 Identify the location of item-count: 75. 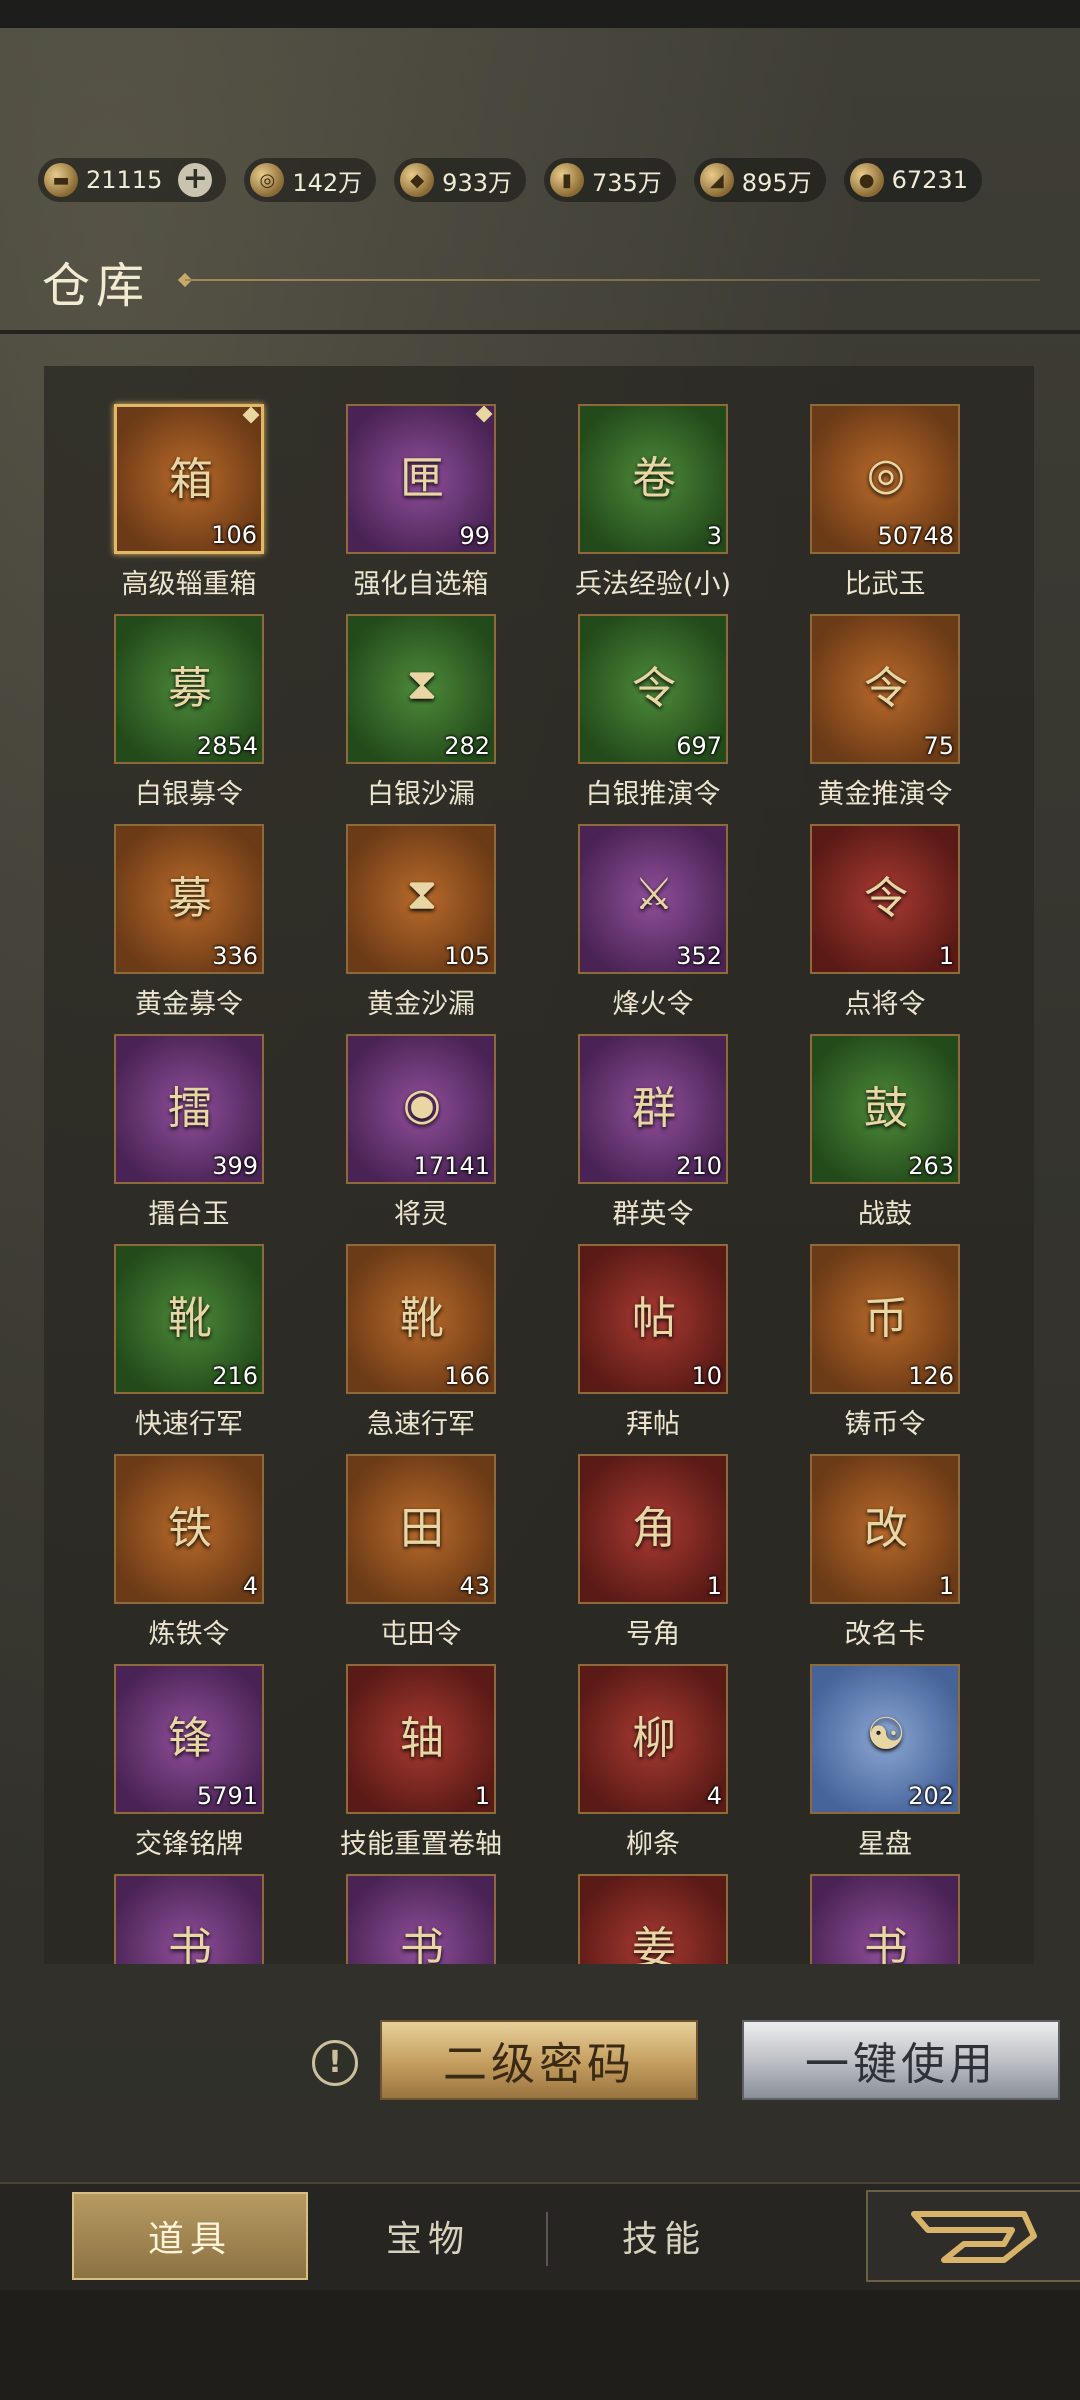
(938, 746).